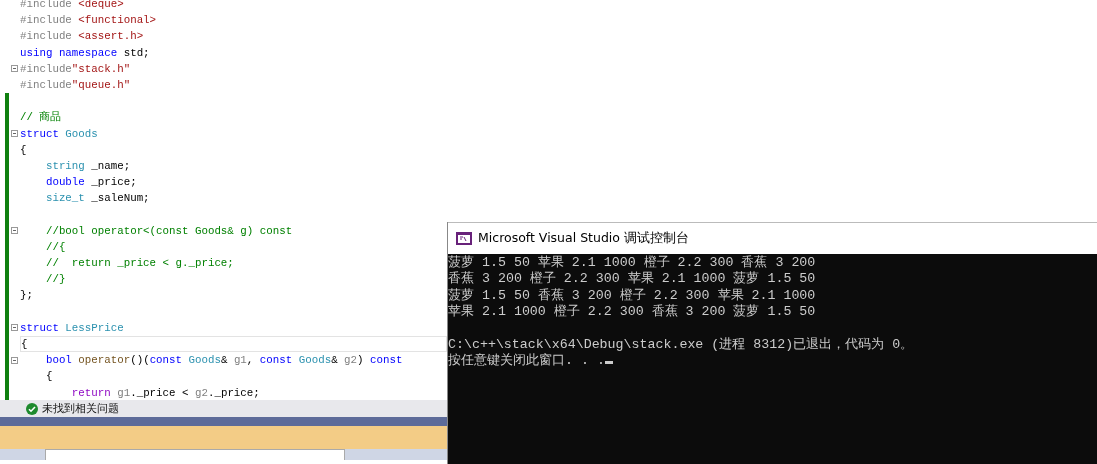 This screenshot has width=1097, height=464. What do you see at coordinates (632, 295) in the screenshot?
I see `console-output-line: 菠萝 1.5 50 香蕉 3 200 橙子 2.2 300 苹果 2.1 1000` at bounding box center [632, 295].